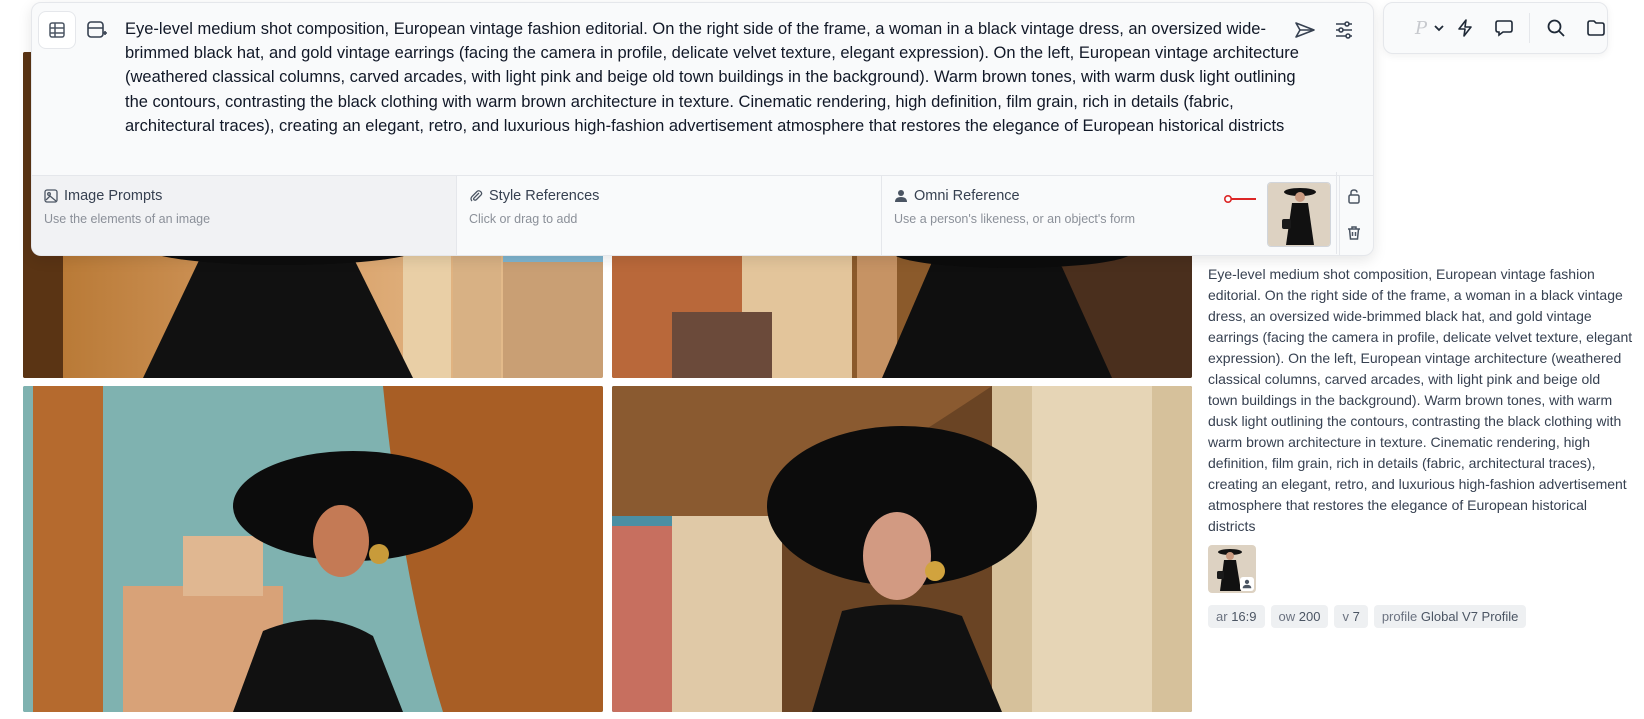  Describe the element at coordinates (1309, 616) in the screenshot. I see `param-value: 200` at that location.